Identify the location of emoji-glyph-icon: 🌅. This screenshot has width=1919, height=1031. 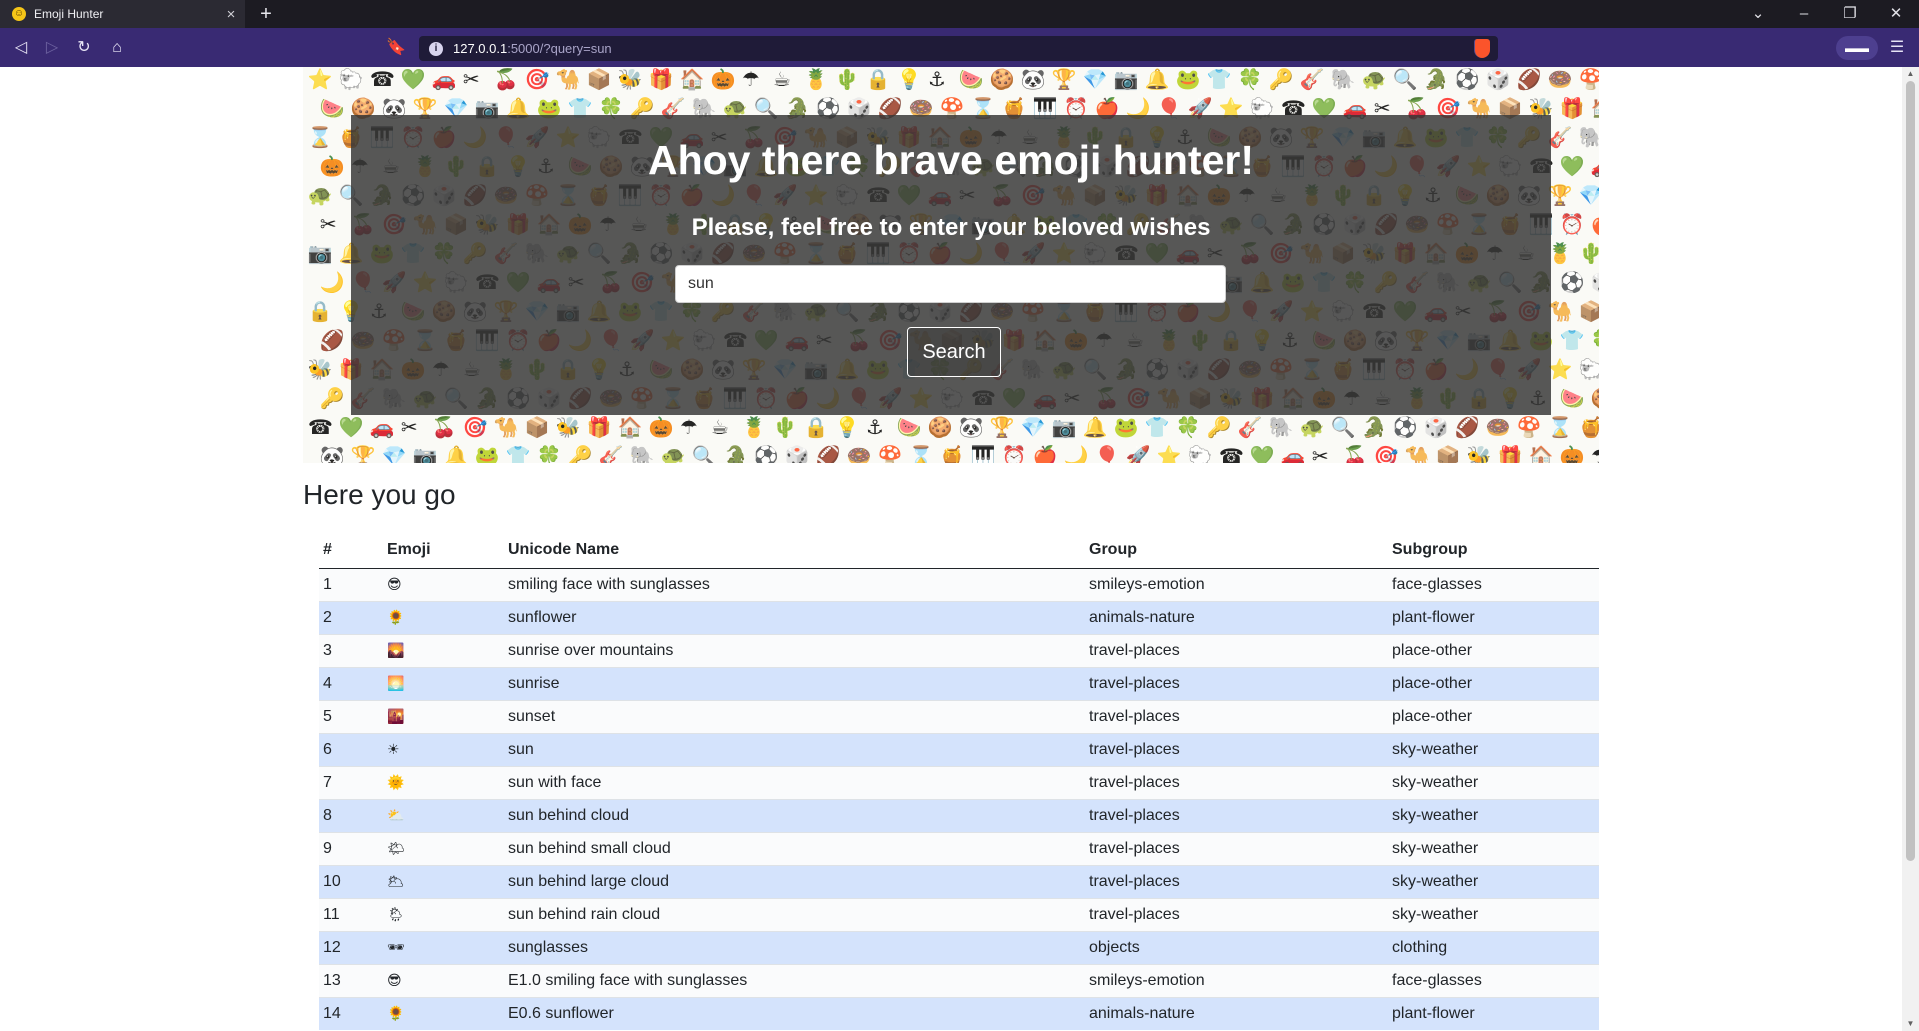
(396, 683).